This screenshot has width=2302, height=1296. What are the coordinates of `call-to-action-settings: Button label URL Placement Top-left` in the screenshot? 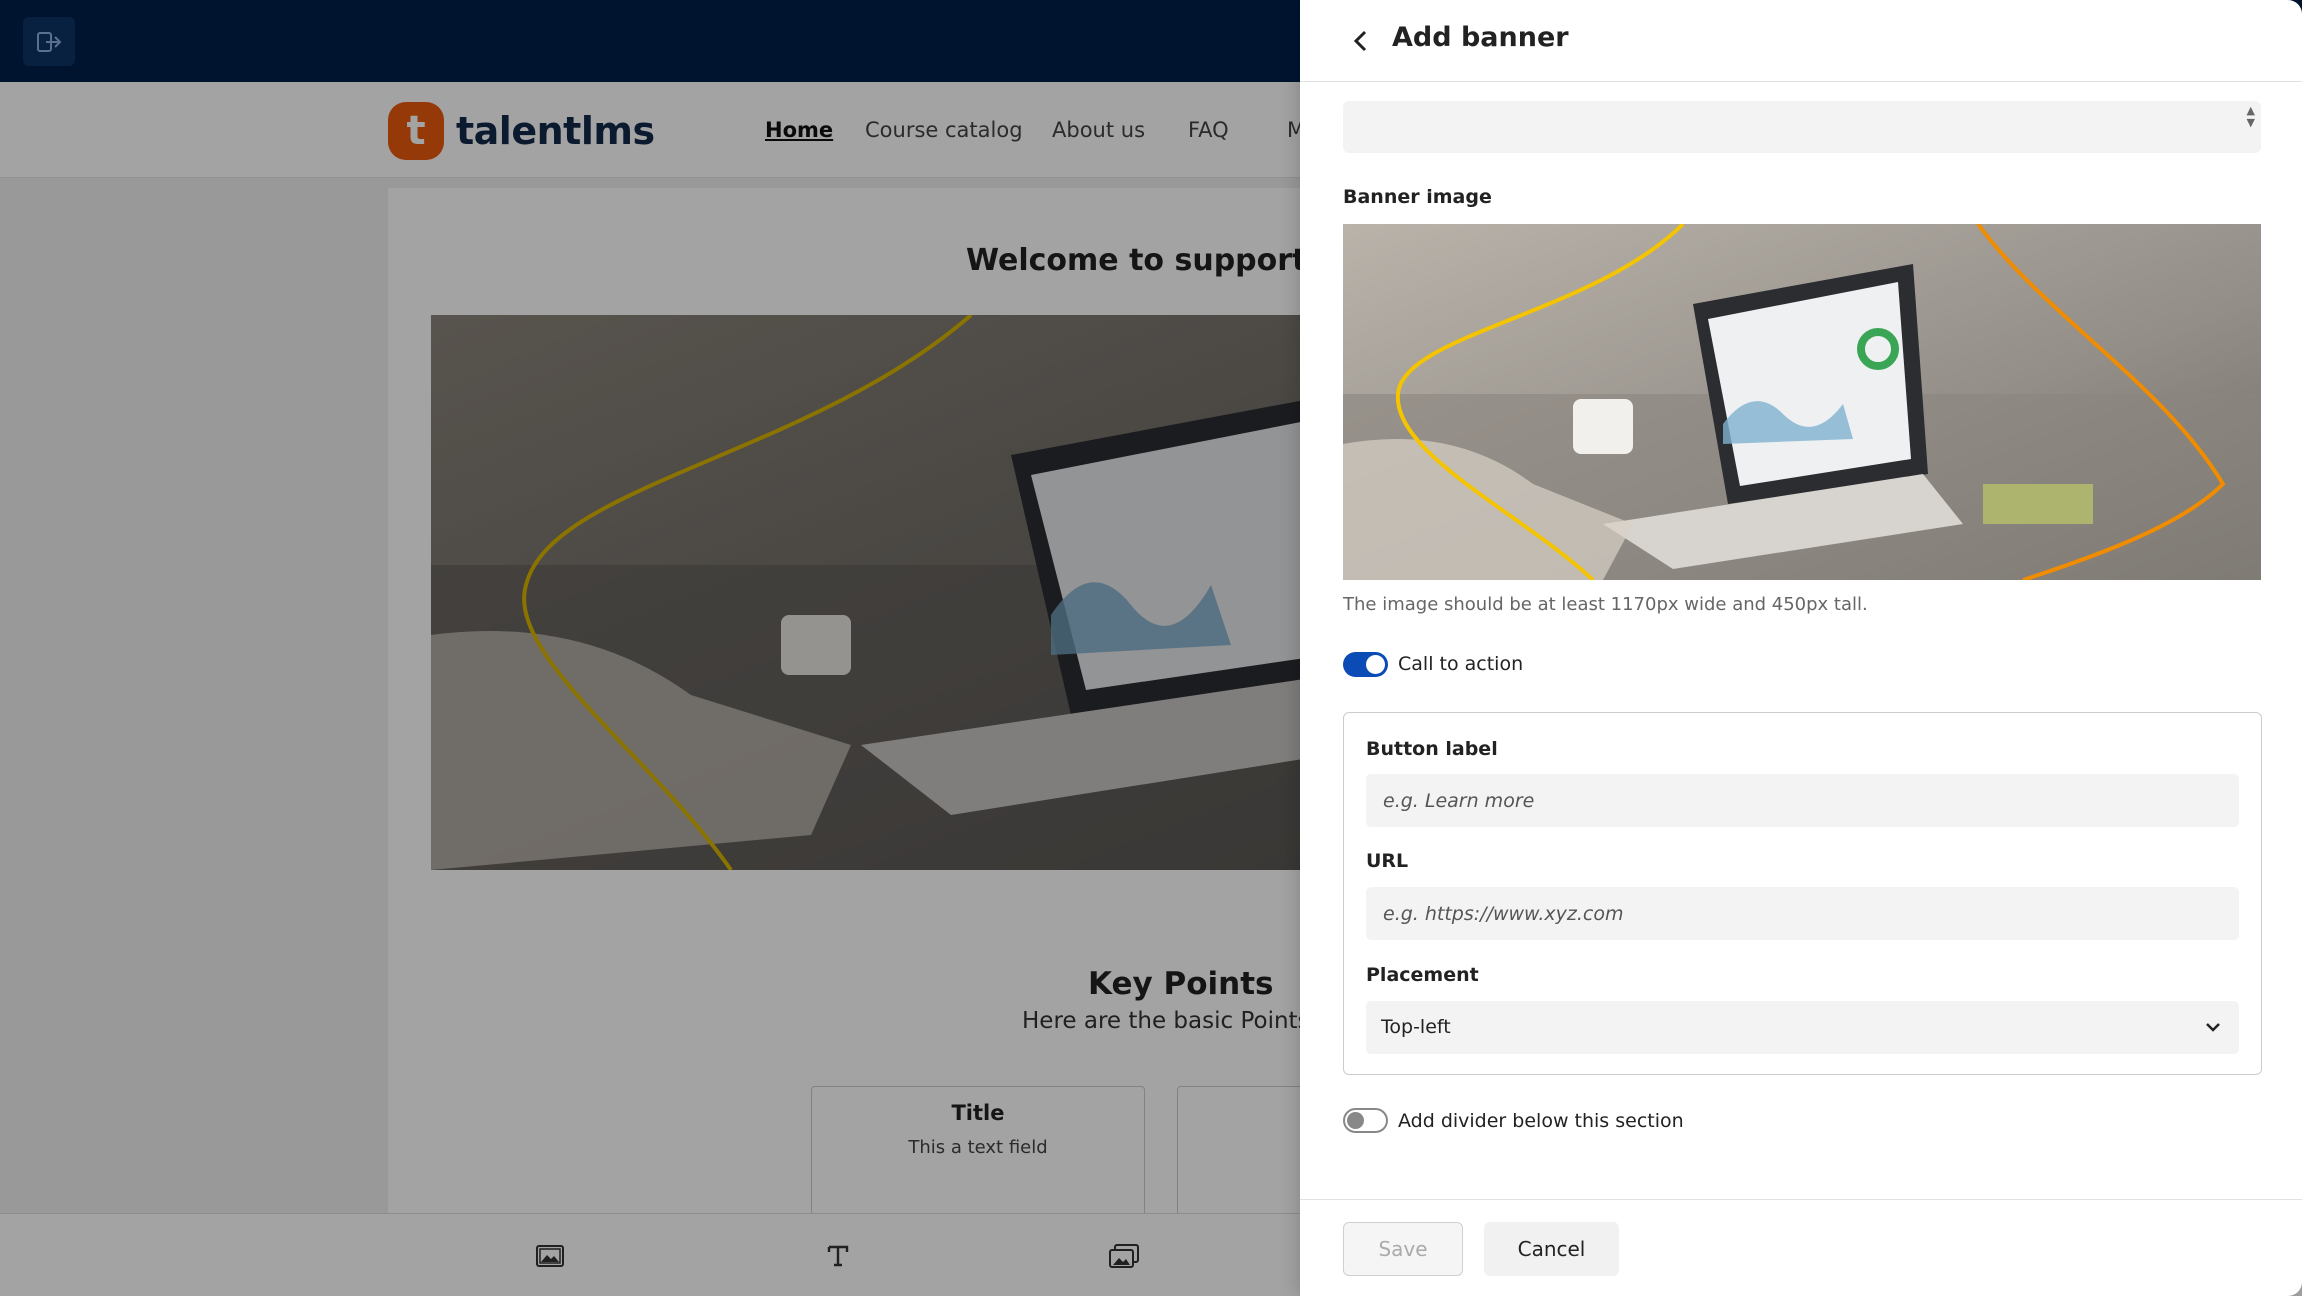 It's located at (1802, 893).